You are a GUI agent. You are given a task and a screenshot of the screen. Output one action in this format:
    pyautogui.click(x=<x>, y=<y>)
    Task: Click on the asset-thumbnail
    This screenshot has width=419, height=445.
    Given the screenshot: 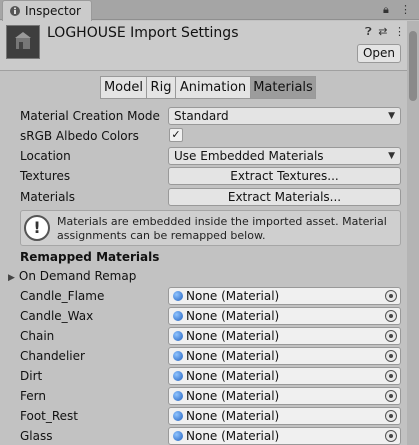 What is the action you would take?
    pyautogui.click(x=23, y=42)
    